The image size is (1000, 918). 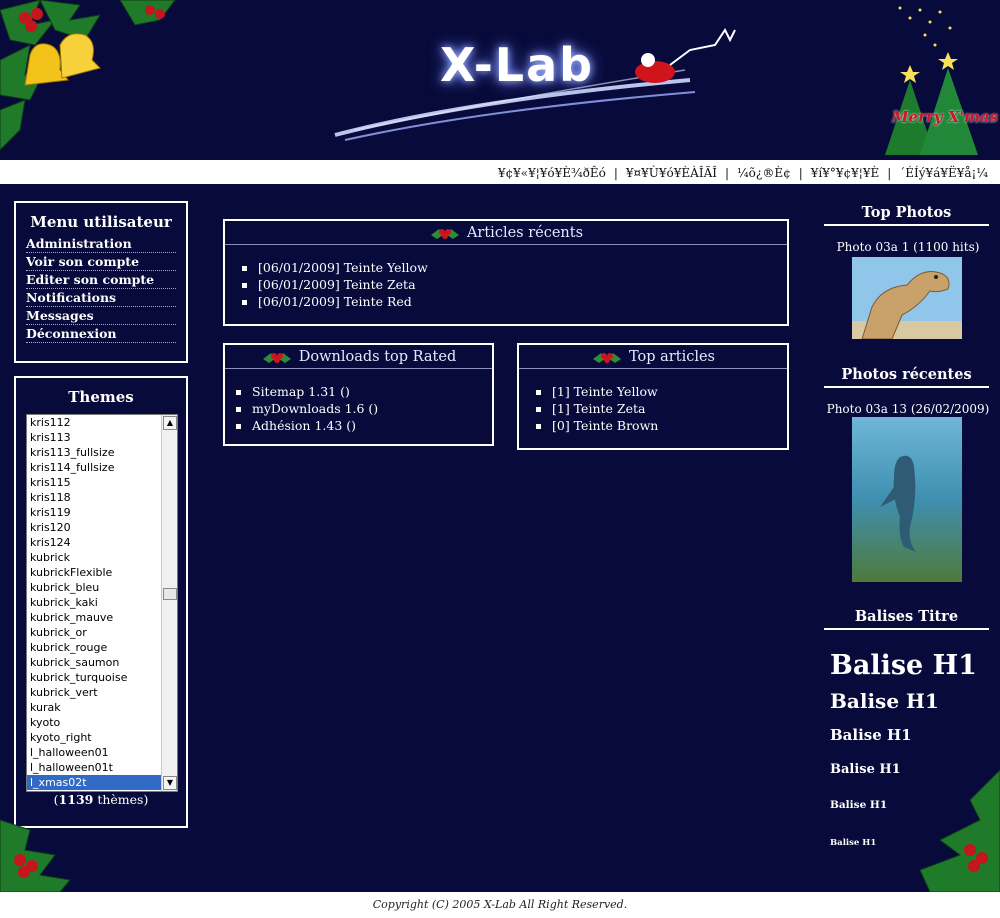 What do you see at coordinates (903, 665) in the screenshot?
I see `balise-h1-sample: Balise H1` at bounding box center [903, 665].